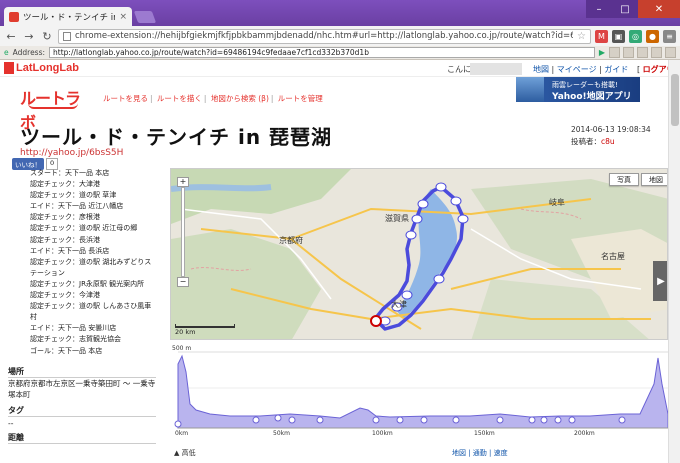  What do you see at coordinates (71, 153) in the screenshot?
I see `short-url-link: http://yahoo.jp/6bsS5H` at bounding box center [71, 153].